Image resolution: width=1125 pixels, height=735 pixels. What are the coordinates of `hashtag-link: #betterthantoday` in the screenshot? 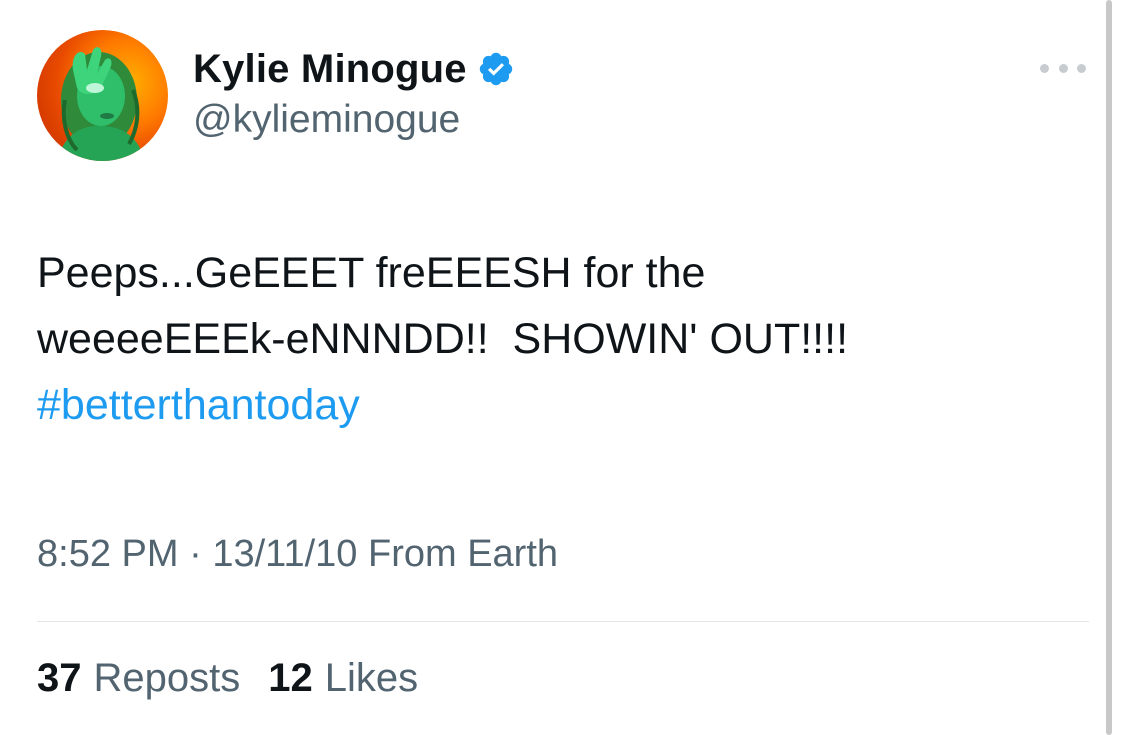 It's located at (557, 405).